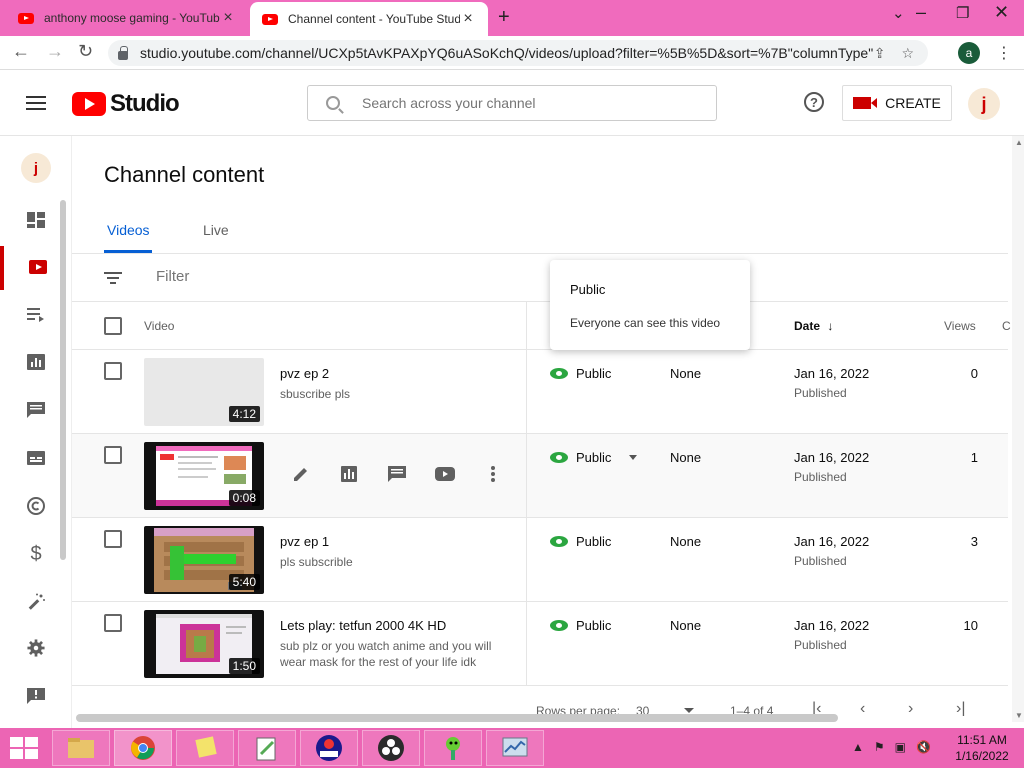 The image size is (1024, 768). What do you see at coordinates (493, 474) in the screenshot?
I see `more-options-icon` at bounding box center [493, 474].